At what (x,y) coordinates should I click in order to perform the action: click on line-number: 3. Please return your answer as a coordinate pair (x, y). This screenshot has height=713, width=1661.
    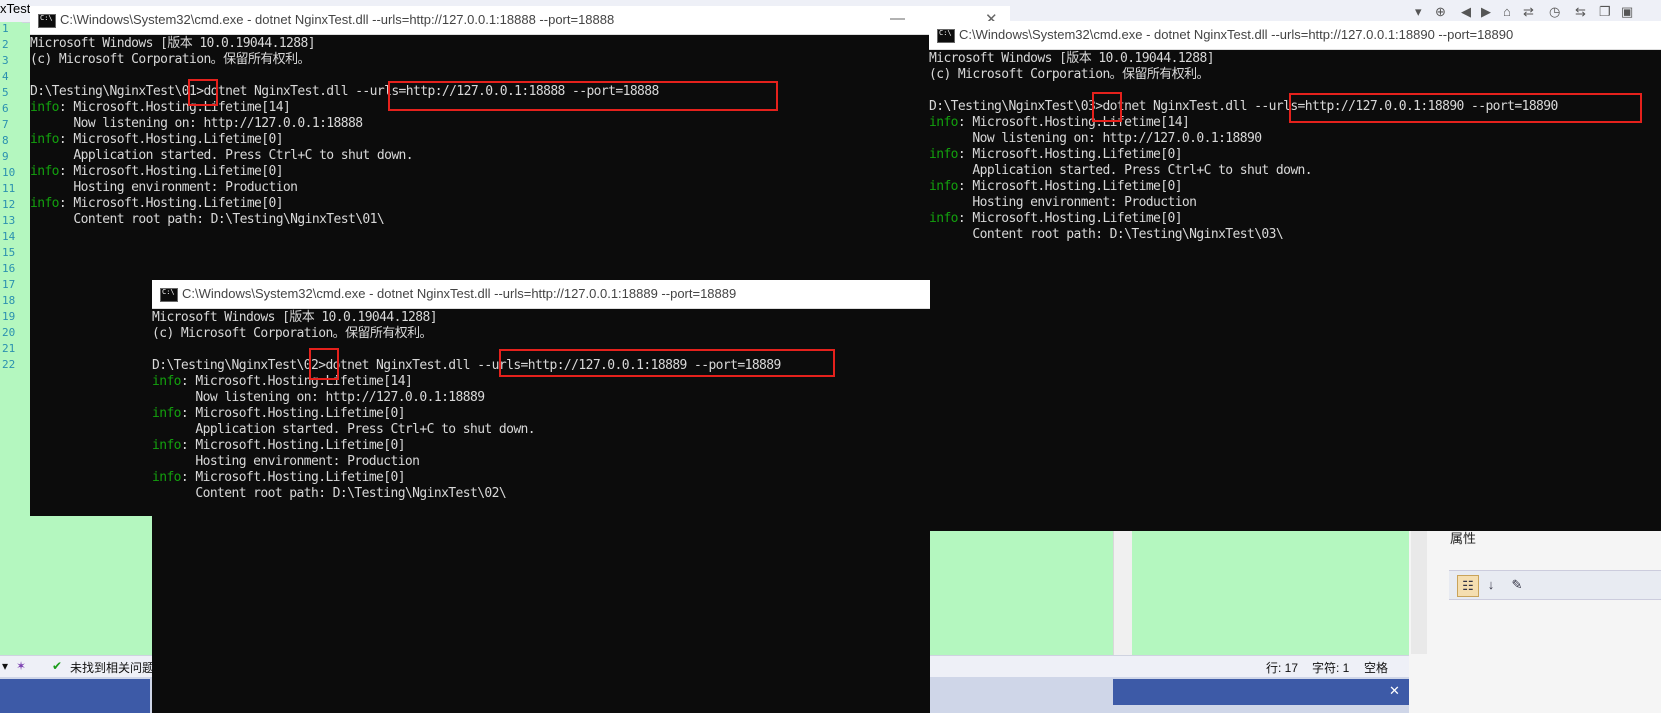
    Looking at the image, I should click on (5, 60).